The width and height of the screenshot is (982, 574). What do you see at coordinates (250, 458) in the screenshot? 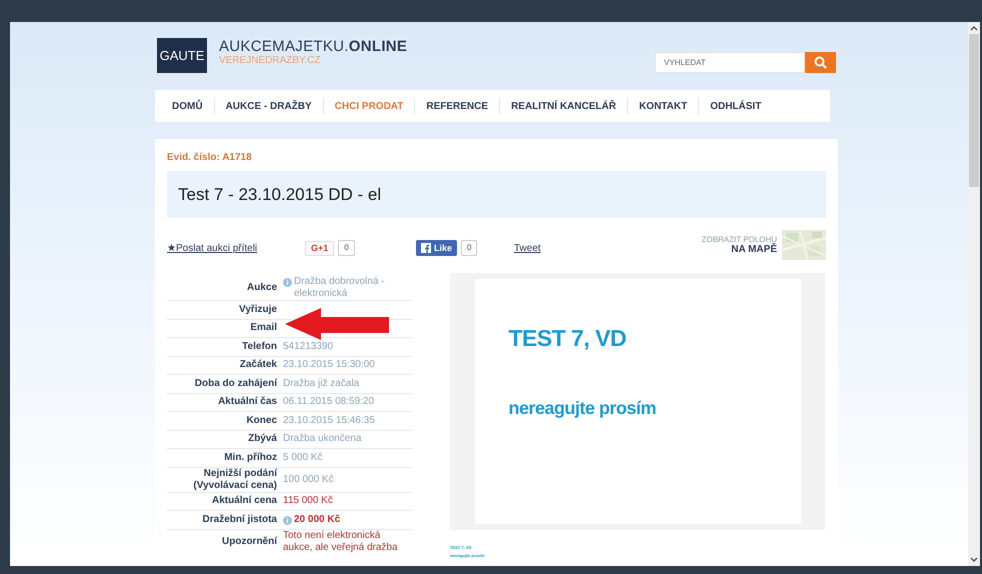
I see `field-label: Min. příhoz` at bounding box center [250, 458].